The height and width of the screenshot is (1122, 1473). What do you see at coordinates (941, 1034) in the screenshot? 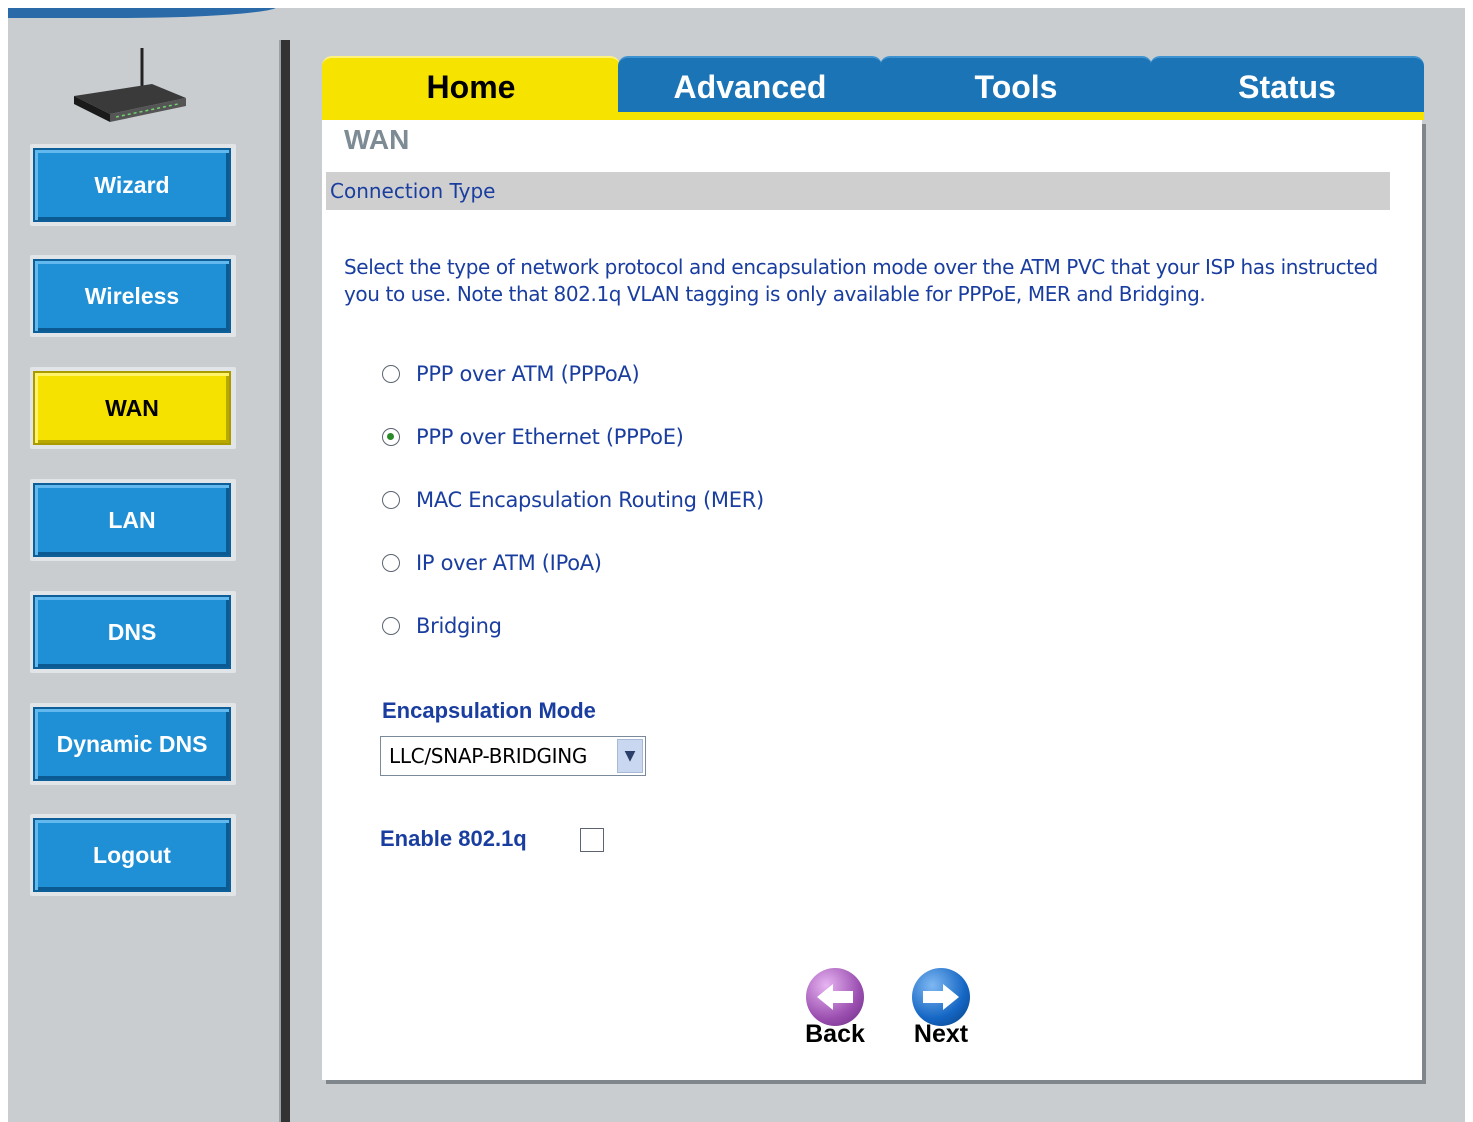
I see `next-label: Next` at bounding box center [941, 1034].